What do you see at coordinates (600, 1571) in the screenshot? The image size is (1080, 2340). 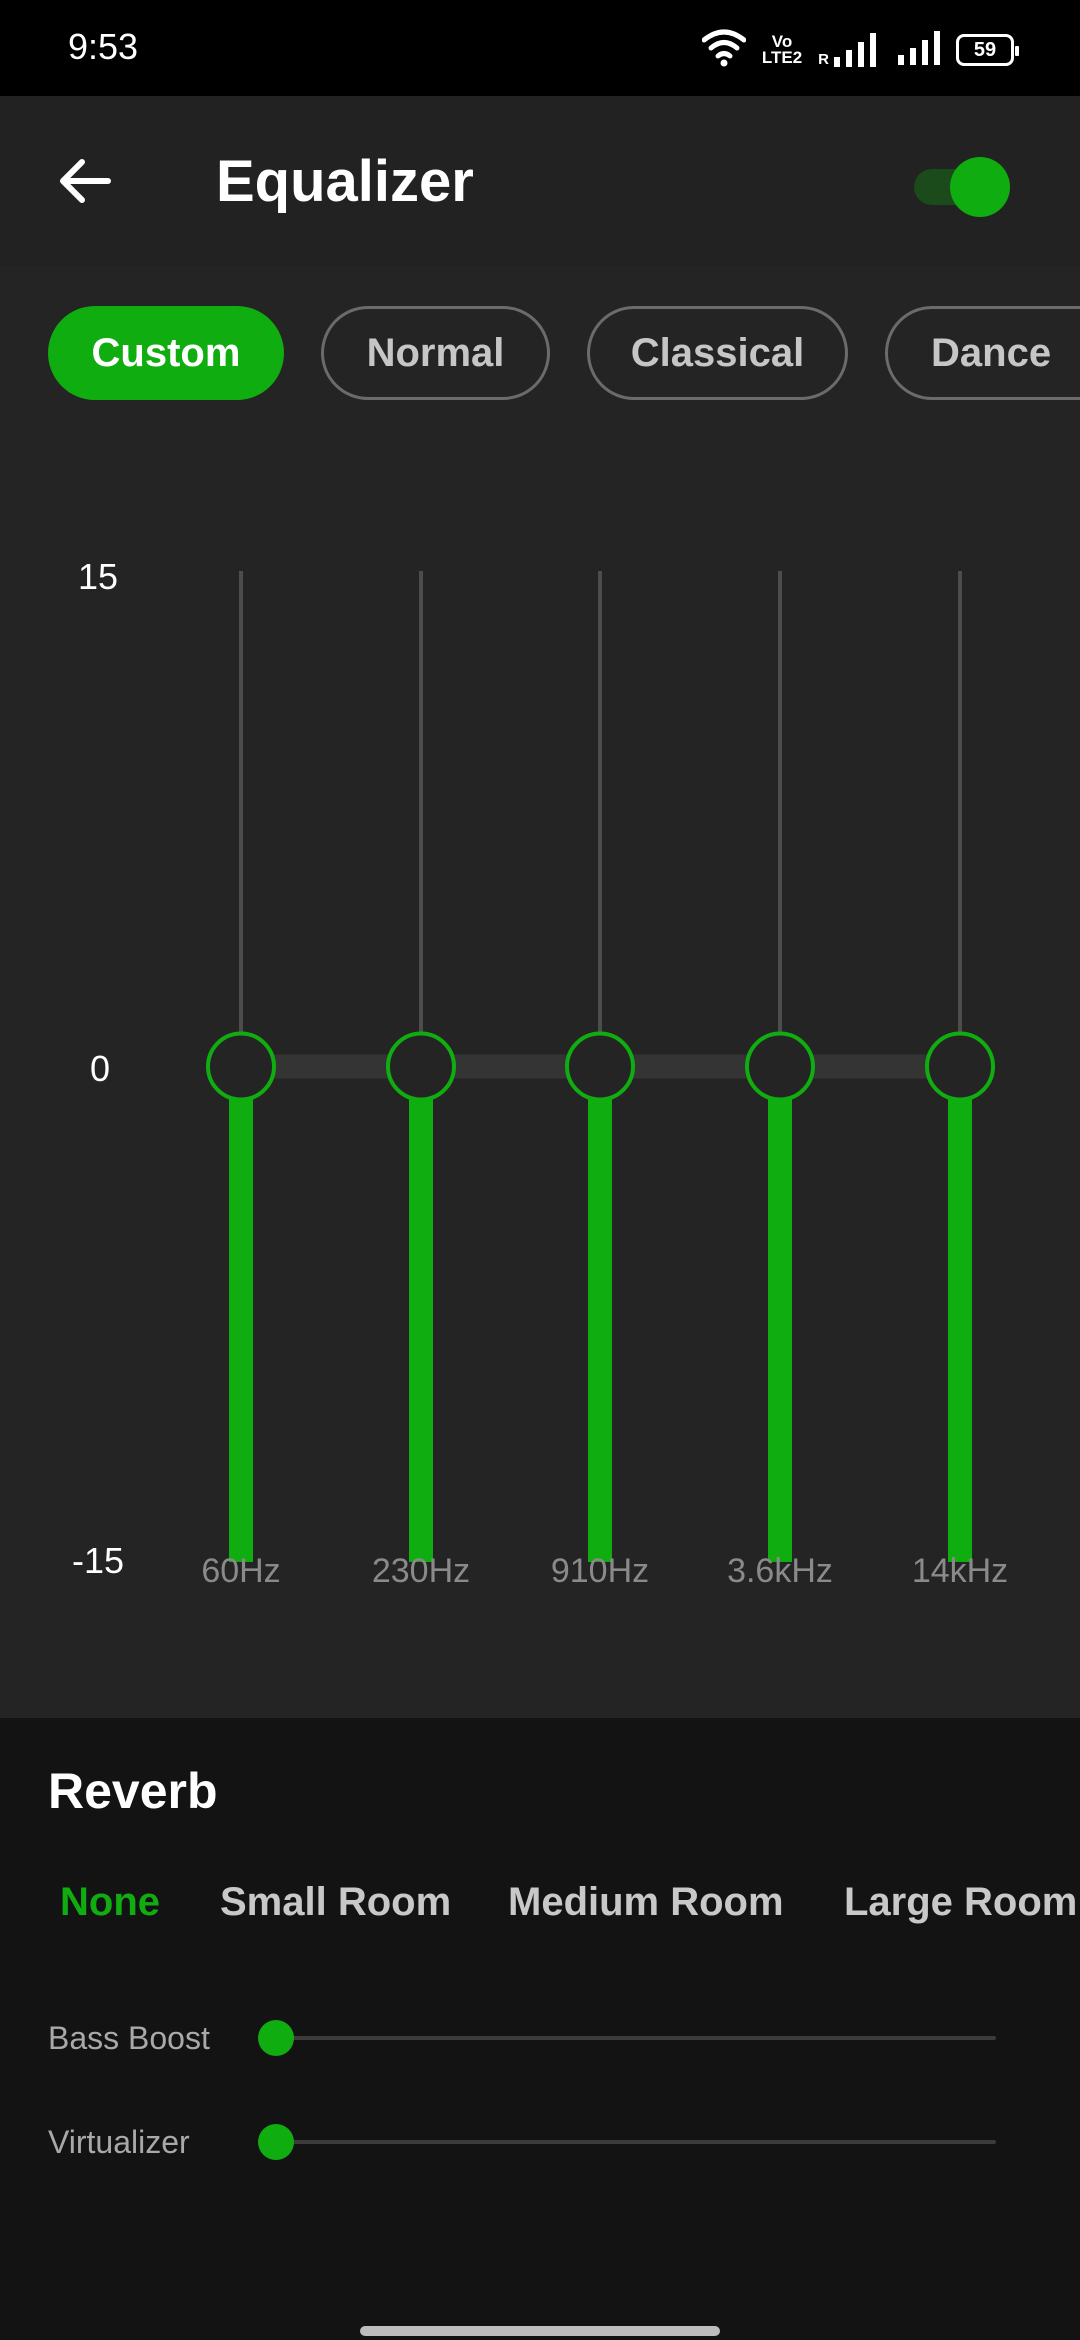 I see `frequency-label: 910Hz` at bounding box center [600, 1571].